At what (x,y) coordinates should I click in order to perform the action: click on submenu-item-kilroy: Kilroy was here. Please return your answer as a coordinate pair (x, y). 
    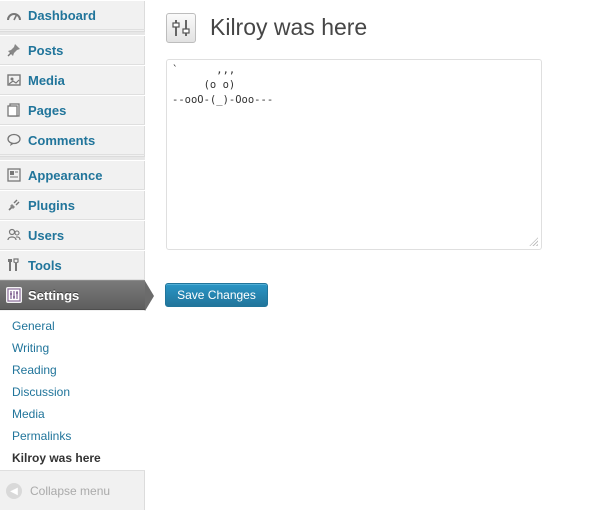
    Looking at the image, I should click on (56, 458).